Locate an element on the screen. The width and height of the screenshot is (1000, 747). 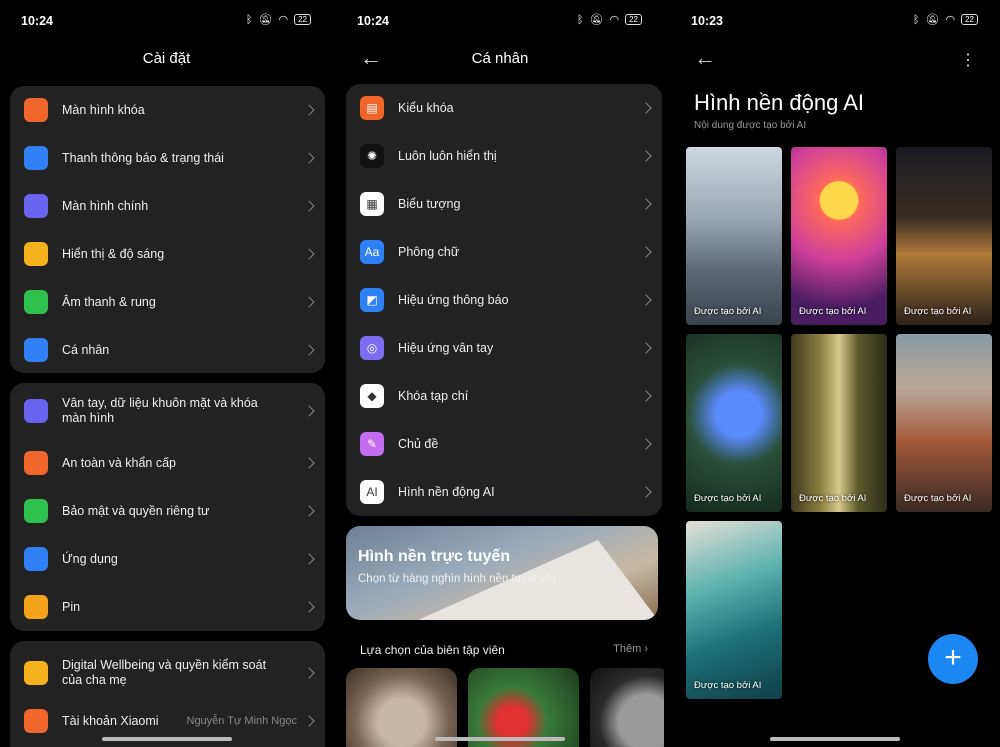
header: Cài đặt is located at coordinates (166, 59).